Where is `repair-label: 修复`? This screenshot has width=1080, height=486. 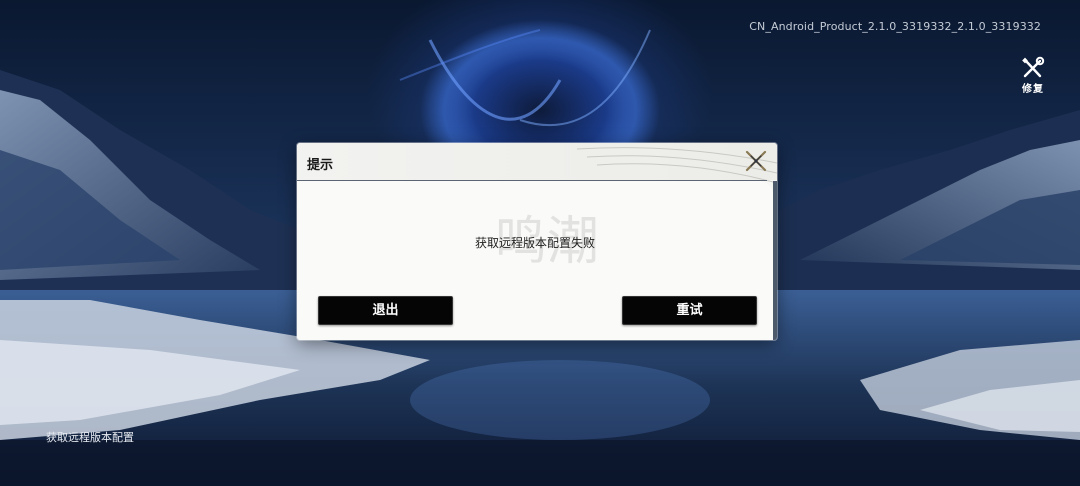 repair-label: 修复 is located at coordinates (1033, 89).